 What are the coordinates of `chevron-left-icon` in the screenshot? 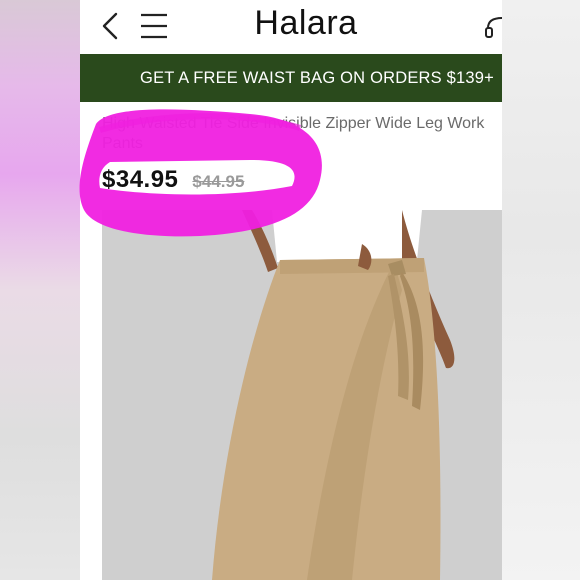 It's located at (110, 26).